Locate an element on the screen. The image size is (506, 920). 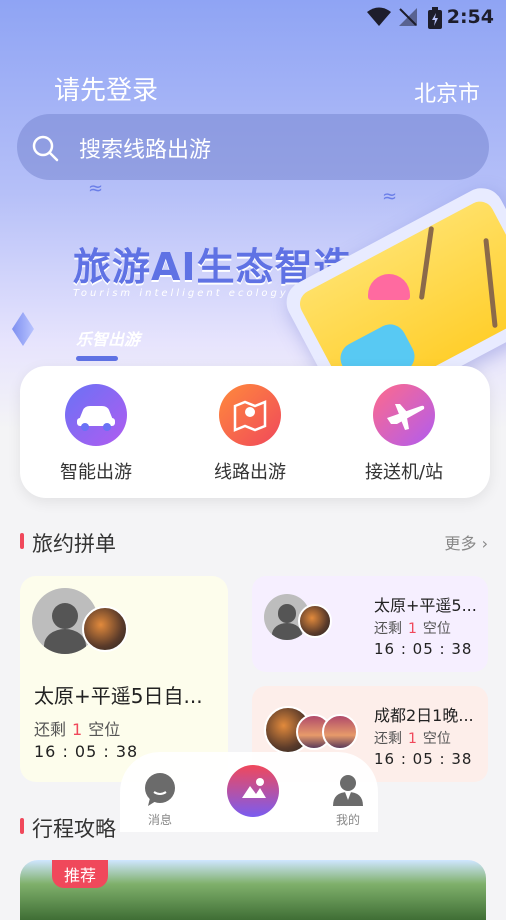
menu-label: 线路出游 is located at coordinates (250, 472).